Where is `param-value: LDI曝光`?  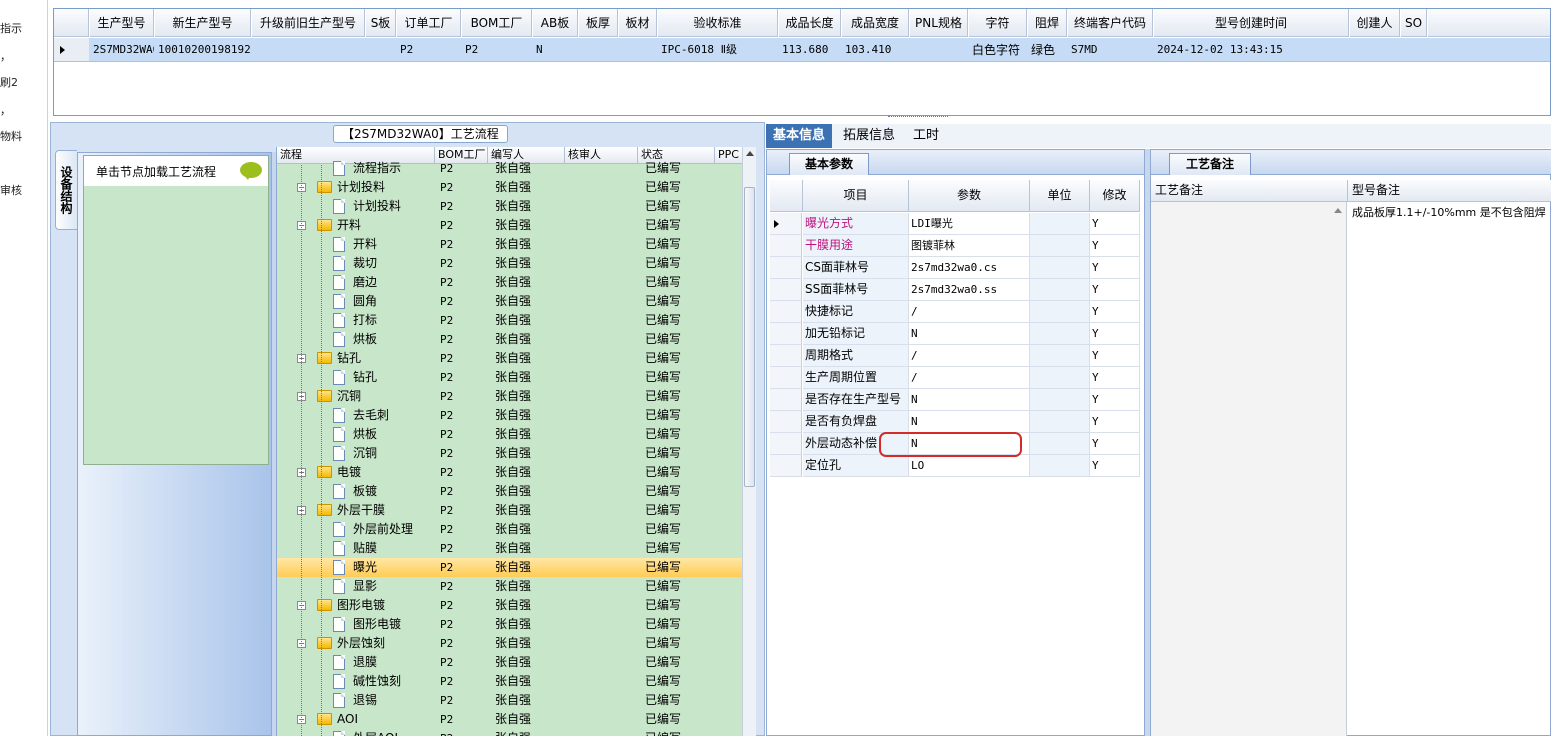 param-value: LDI曝光 is located at coordinates (969, 224).